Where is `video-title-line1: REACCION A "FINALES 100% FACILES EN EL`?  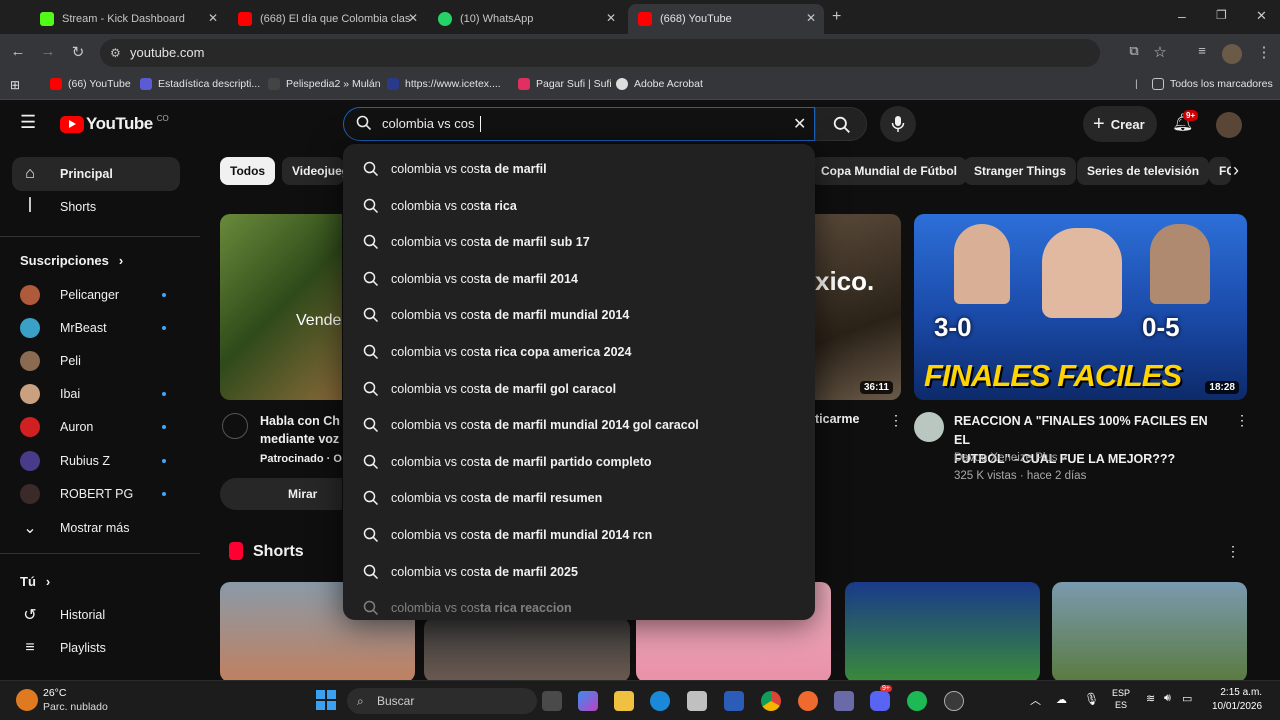 video-title-line1: REACCION A "FINALES 100% FACILES EN EL is located at coordinates (1088, 431).